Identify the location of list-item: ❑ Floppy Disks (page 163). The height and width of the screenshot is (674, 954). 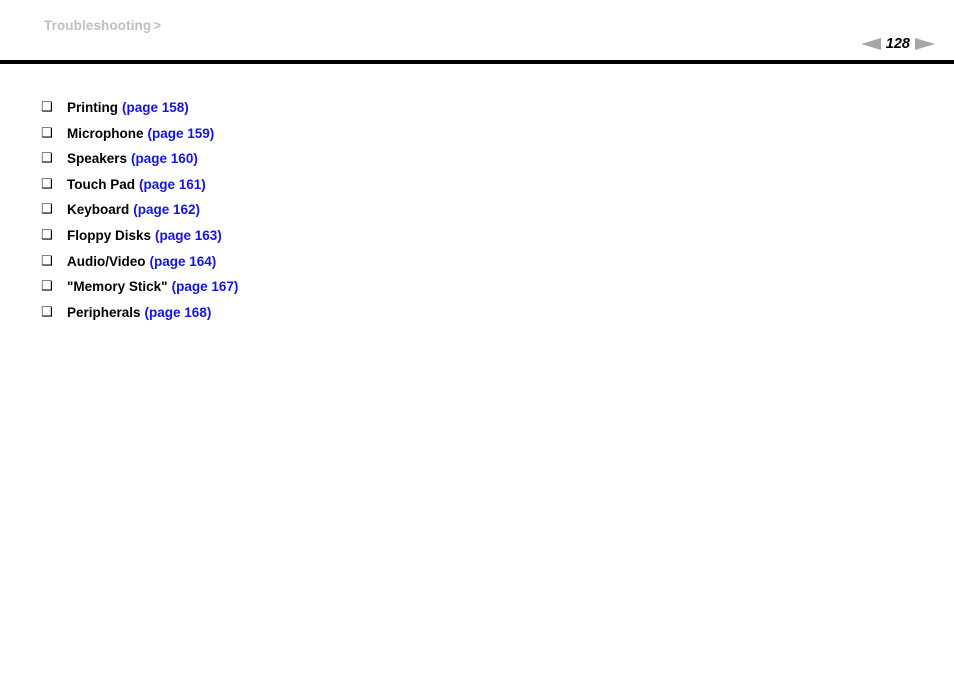
(477, 236).